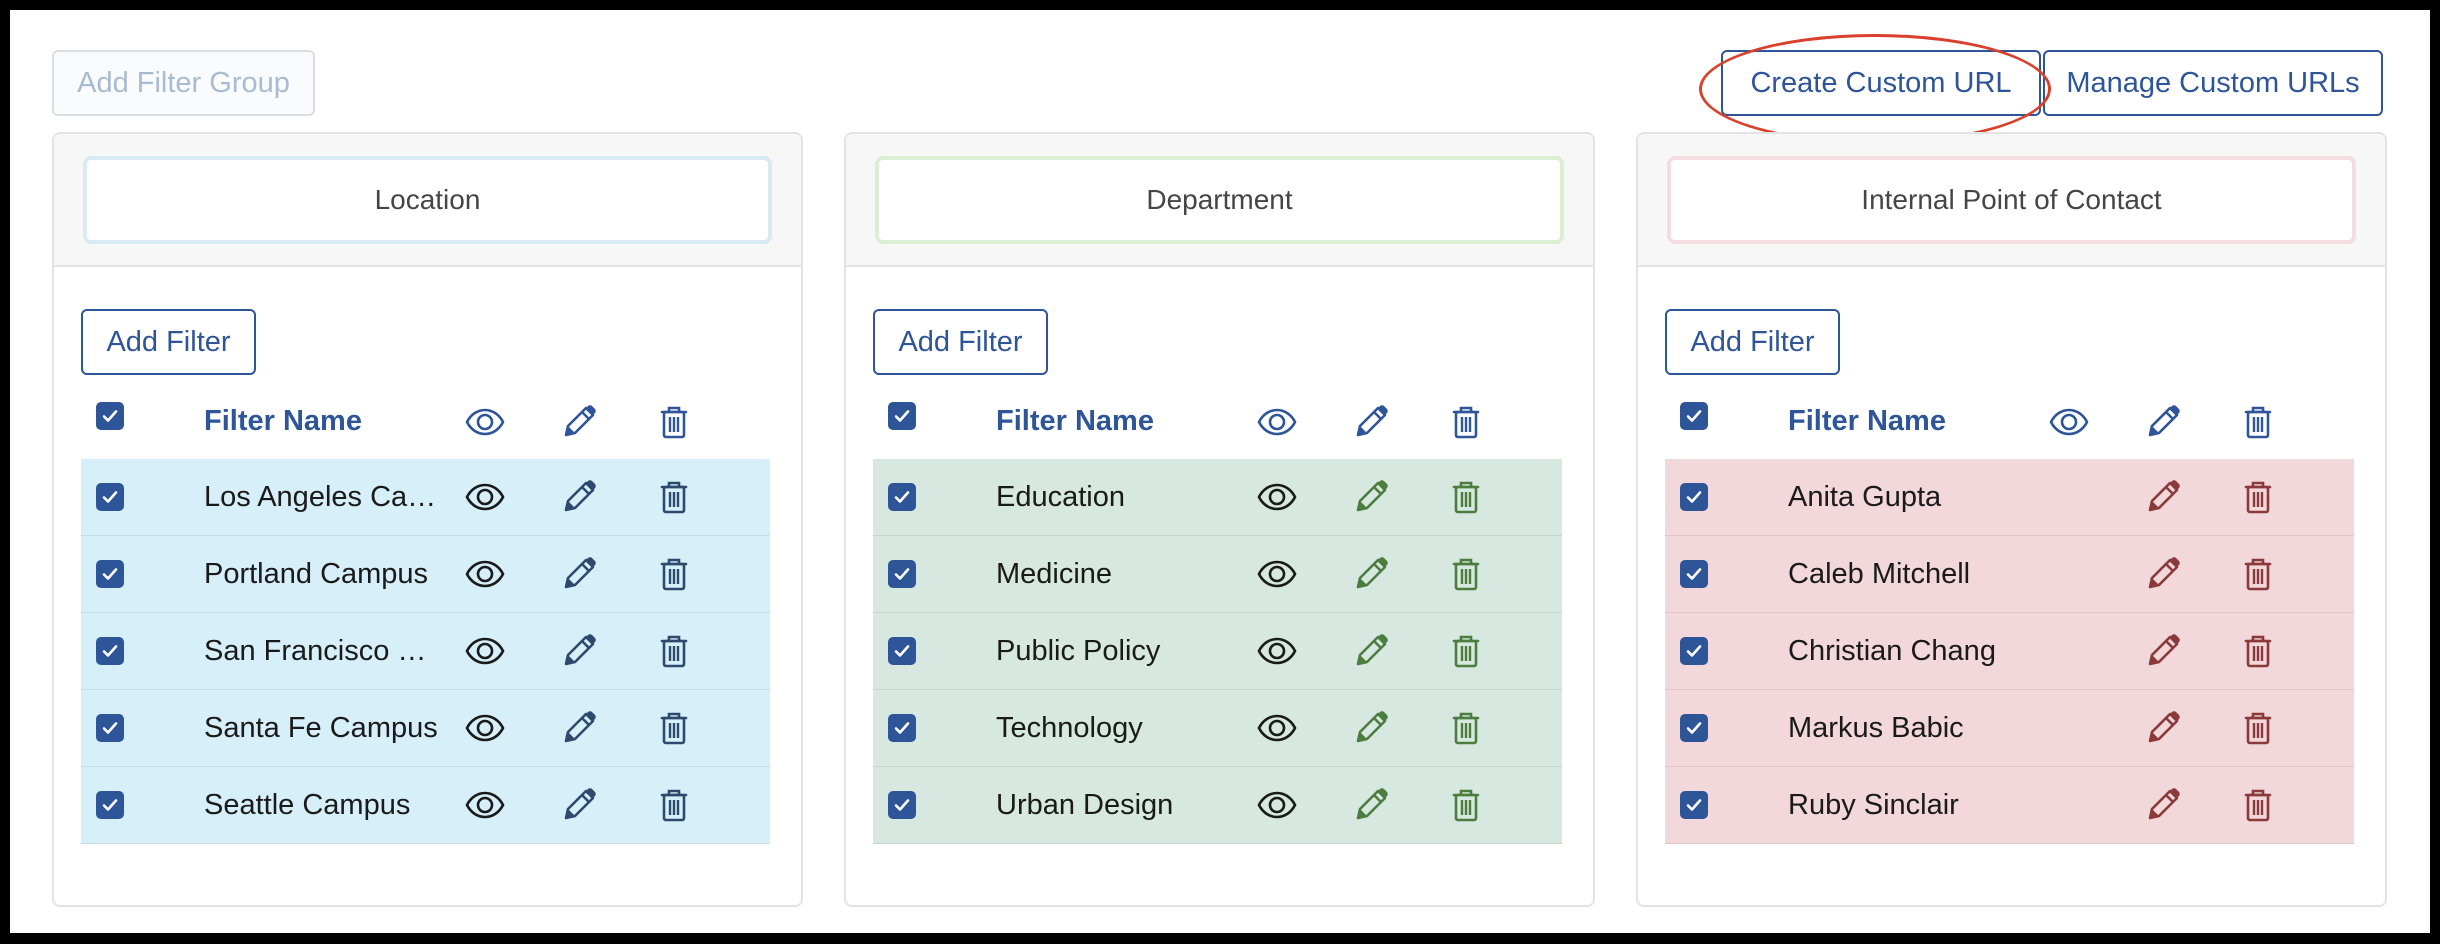 This screenshot has width=2440, height=944. What do you see at coordinates (321, 727) in the screenshot?
I see `filter-name: Santa Fe Campus` at bounding box center [321, 727].